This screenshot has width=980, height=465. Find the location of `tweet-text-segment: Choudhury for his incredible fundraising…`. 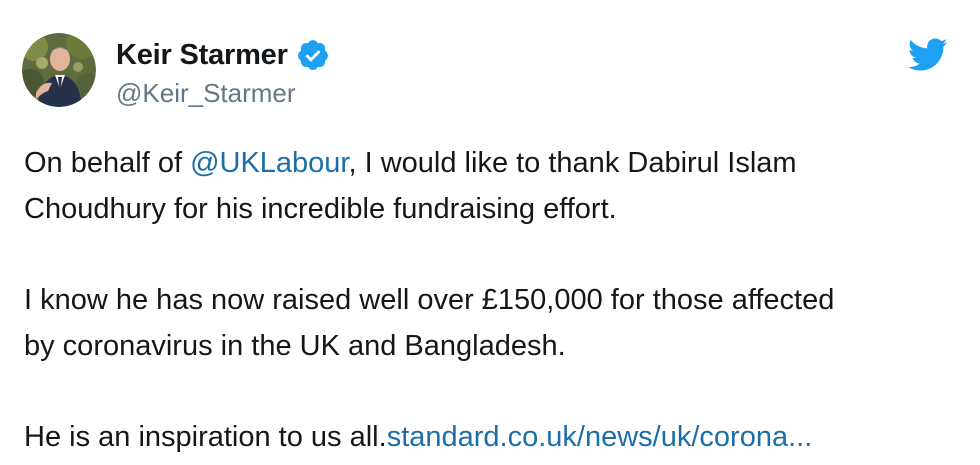

tweet-text-segment: Choudhury for his incredible fundraising… is located at coordinates (320, 209).